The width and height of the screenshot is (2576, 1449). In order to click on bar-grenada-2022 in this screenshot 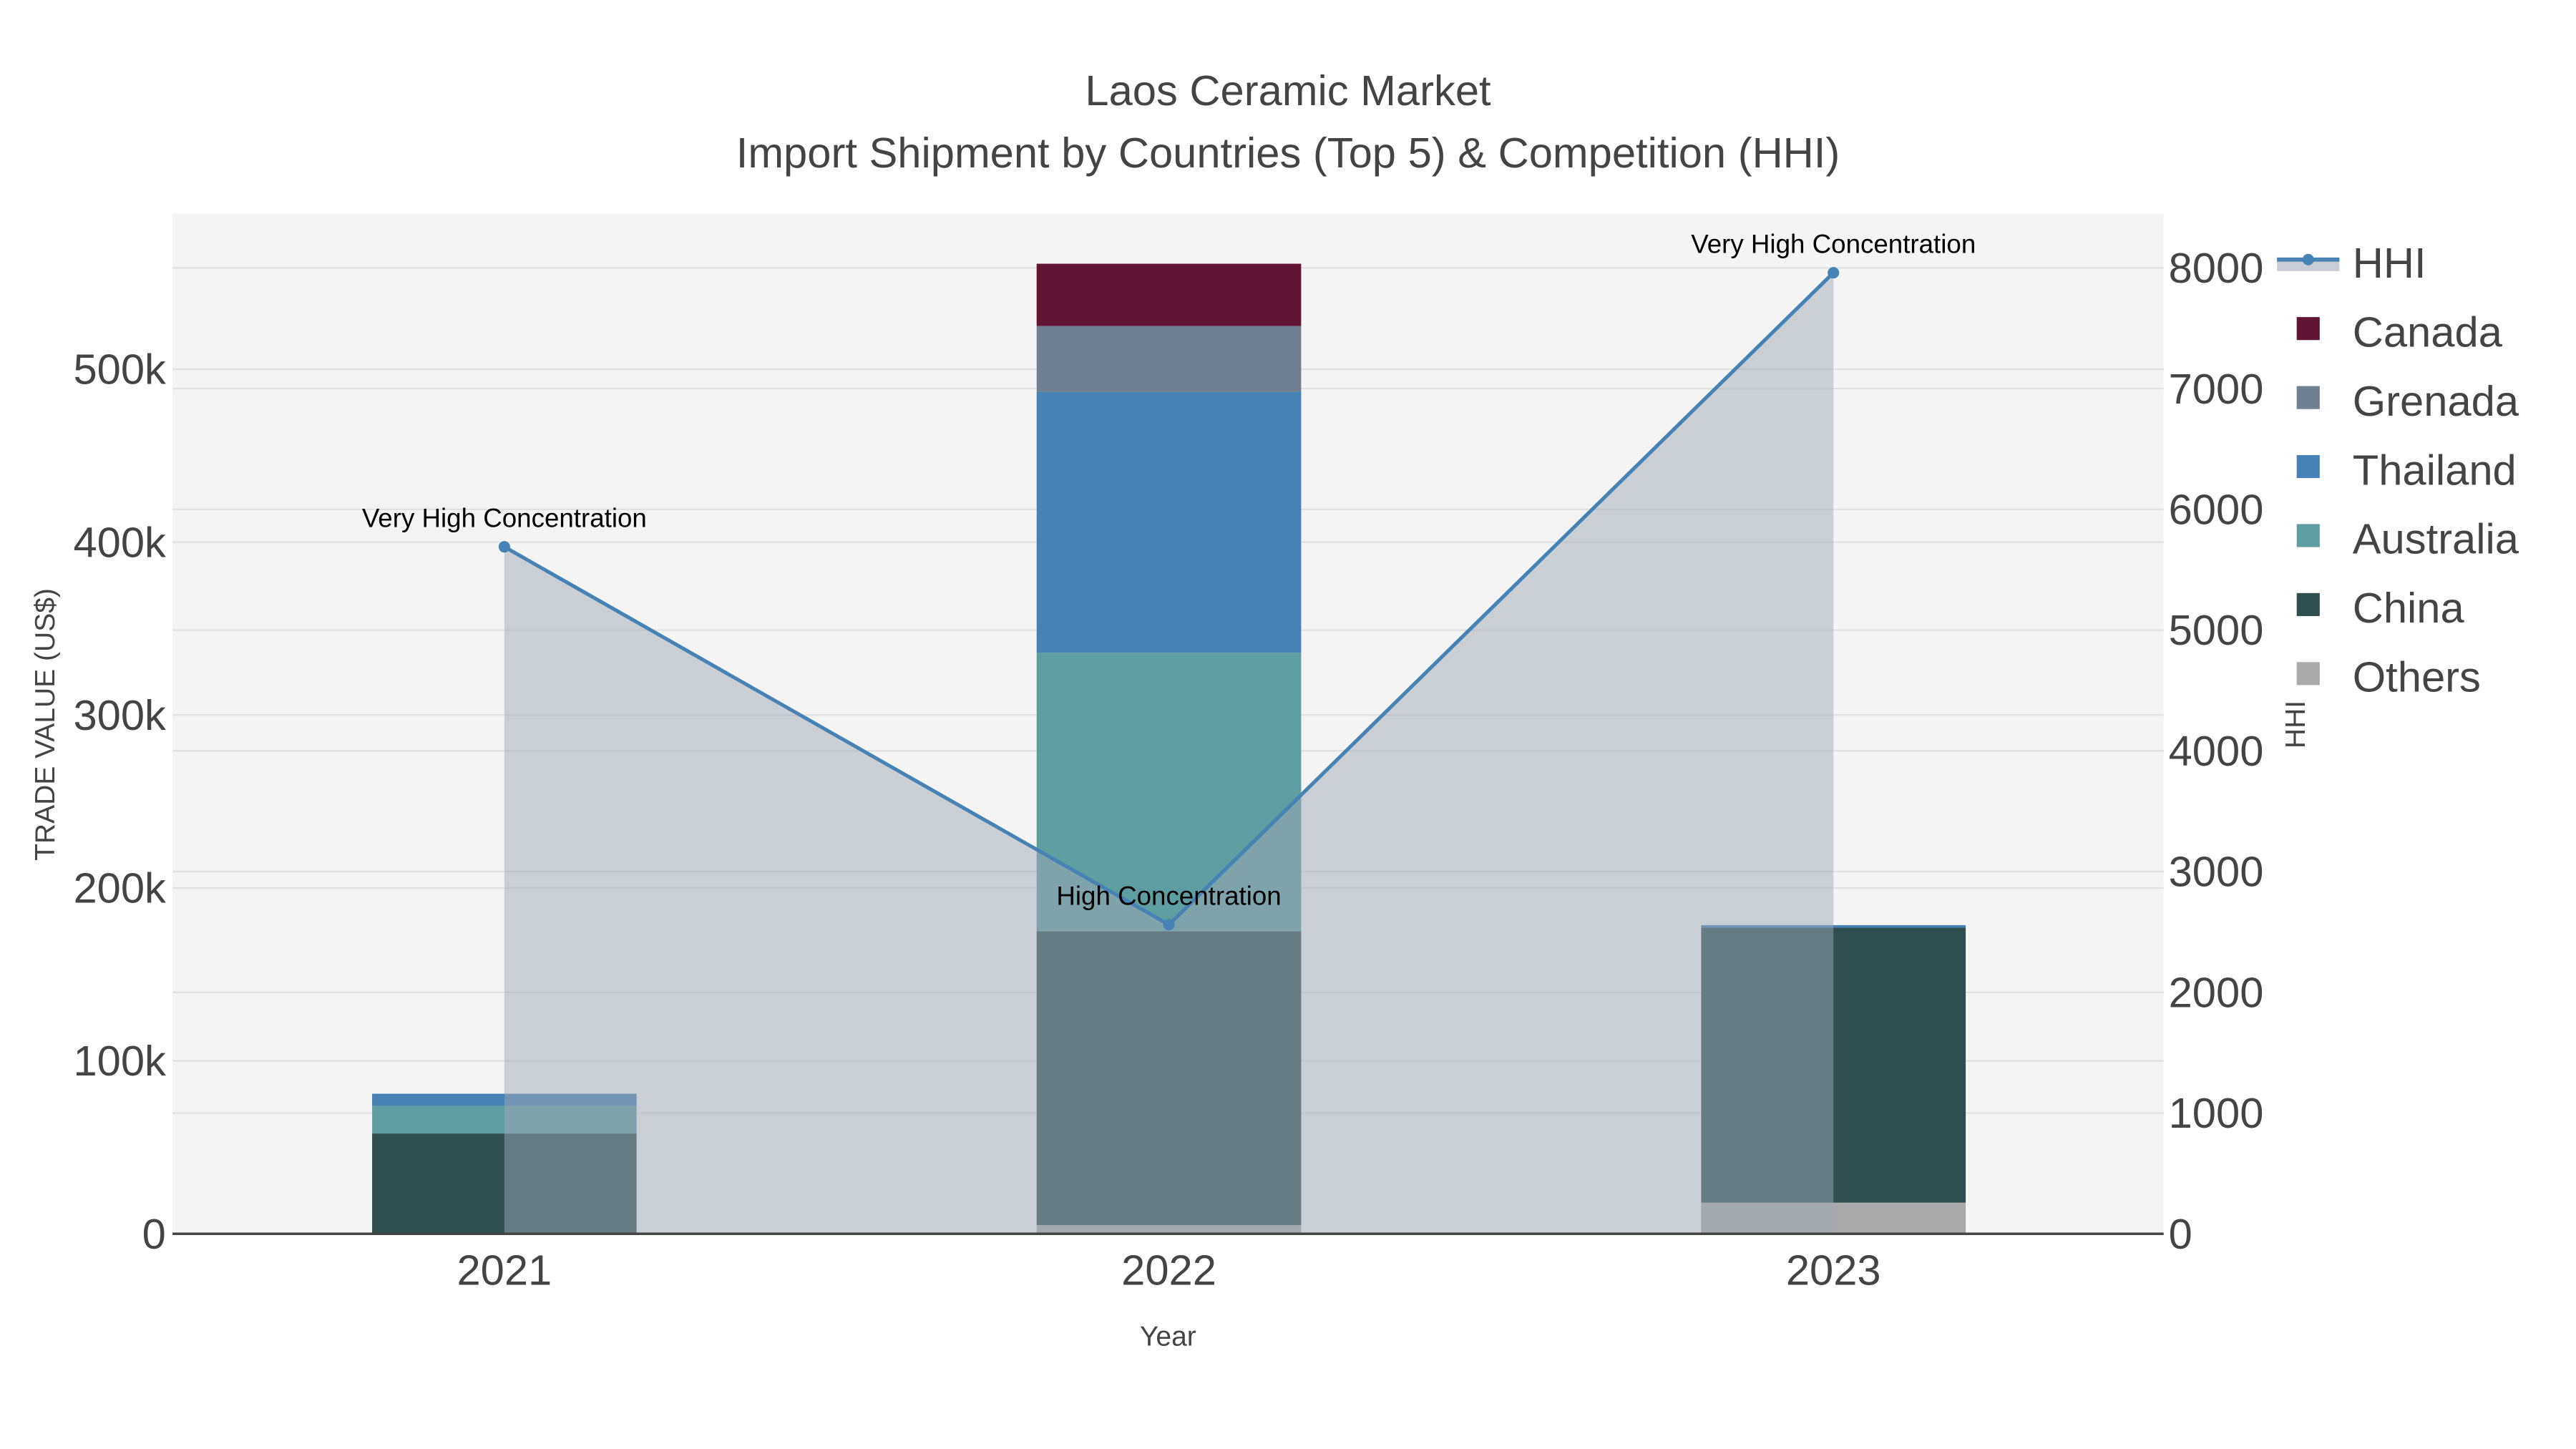, I will do `click(1169, 359)`.